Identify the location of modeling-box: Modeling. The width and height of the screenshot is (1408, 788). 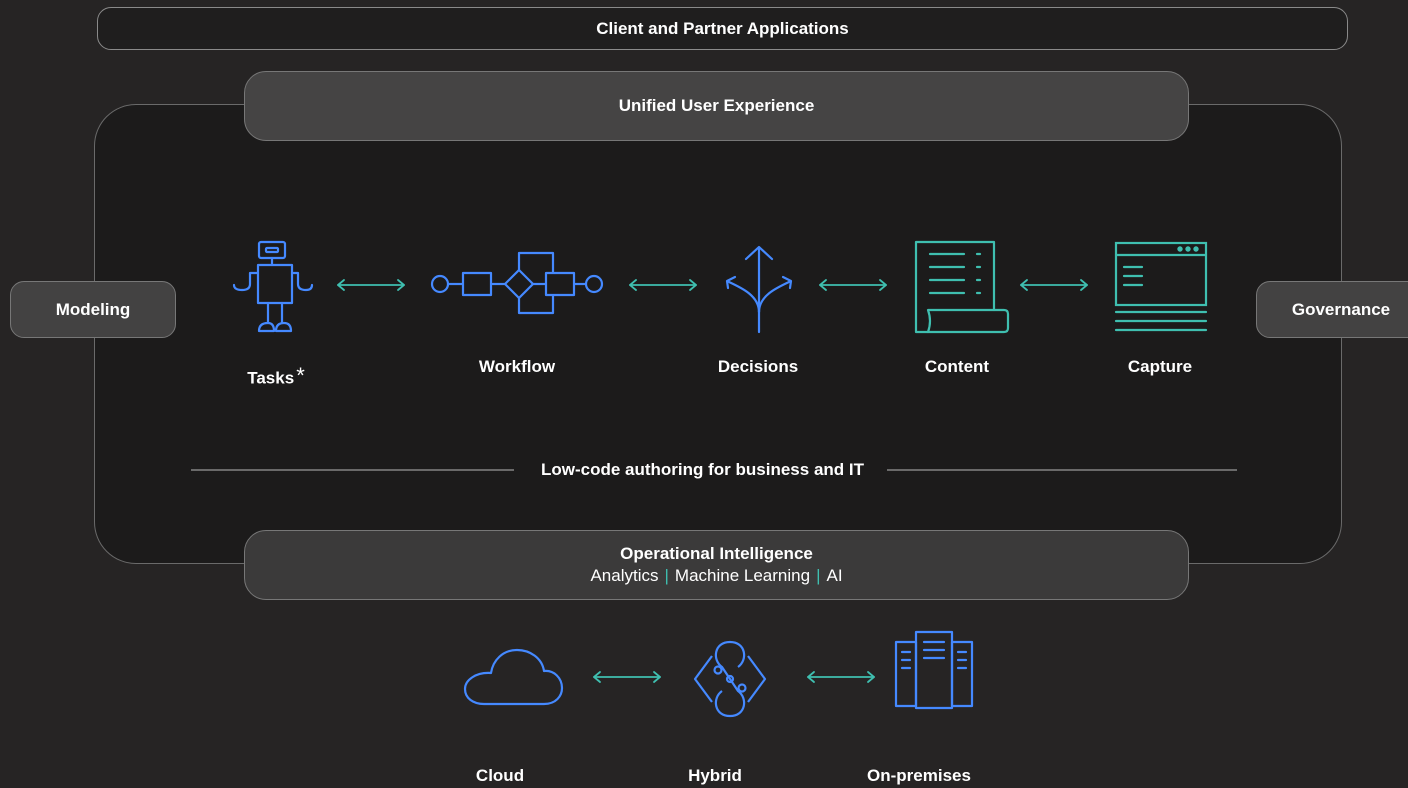
(93, 309).